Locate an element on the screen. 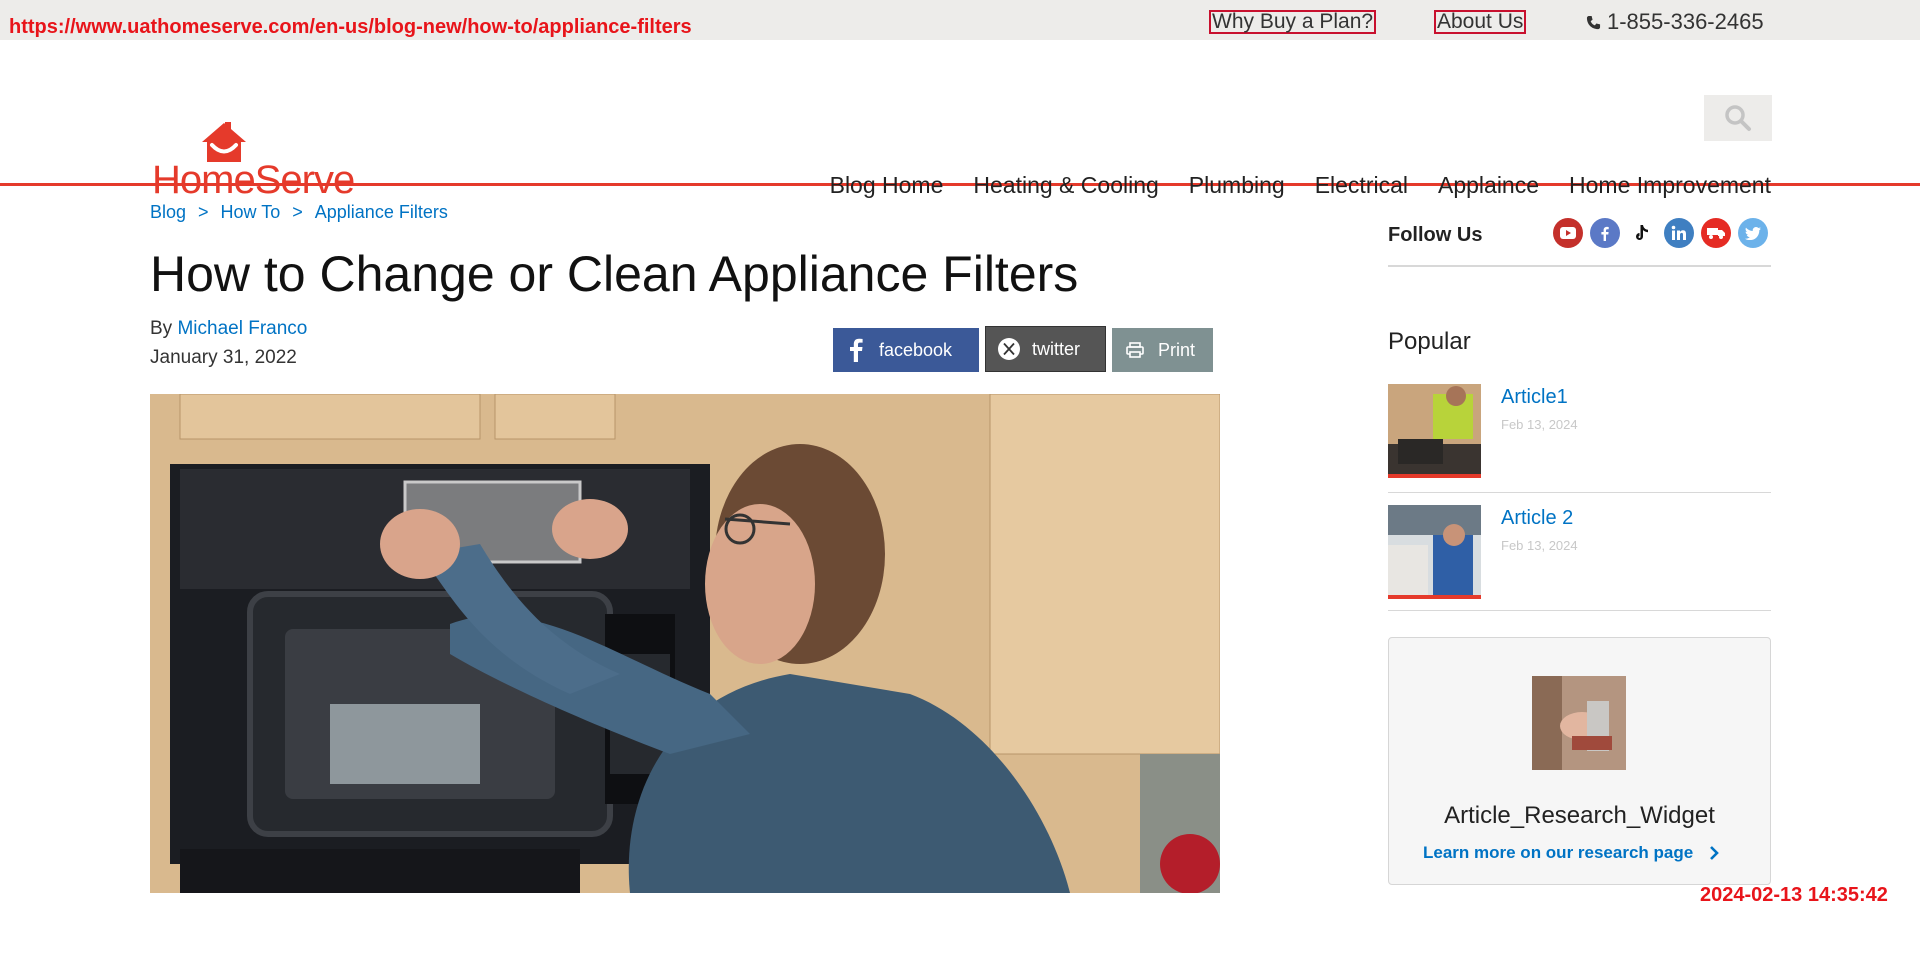 The image size is (1920, 963). byline: By Michael Franco is located at coordinates (228, 329).